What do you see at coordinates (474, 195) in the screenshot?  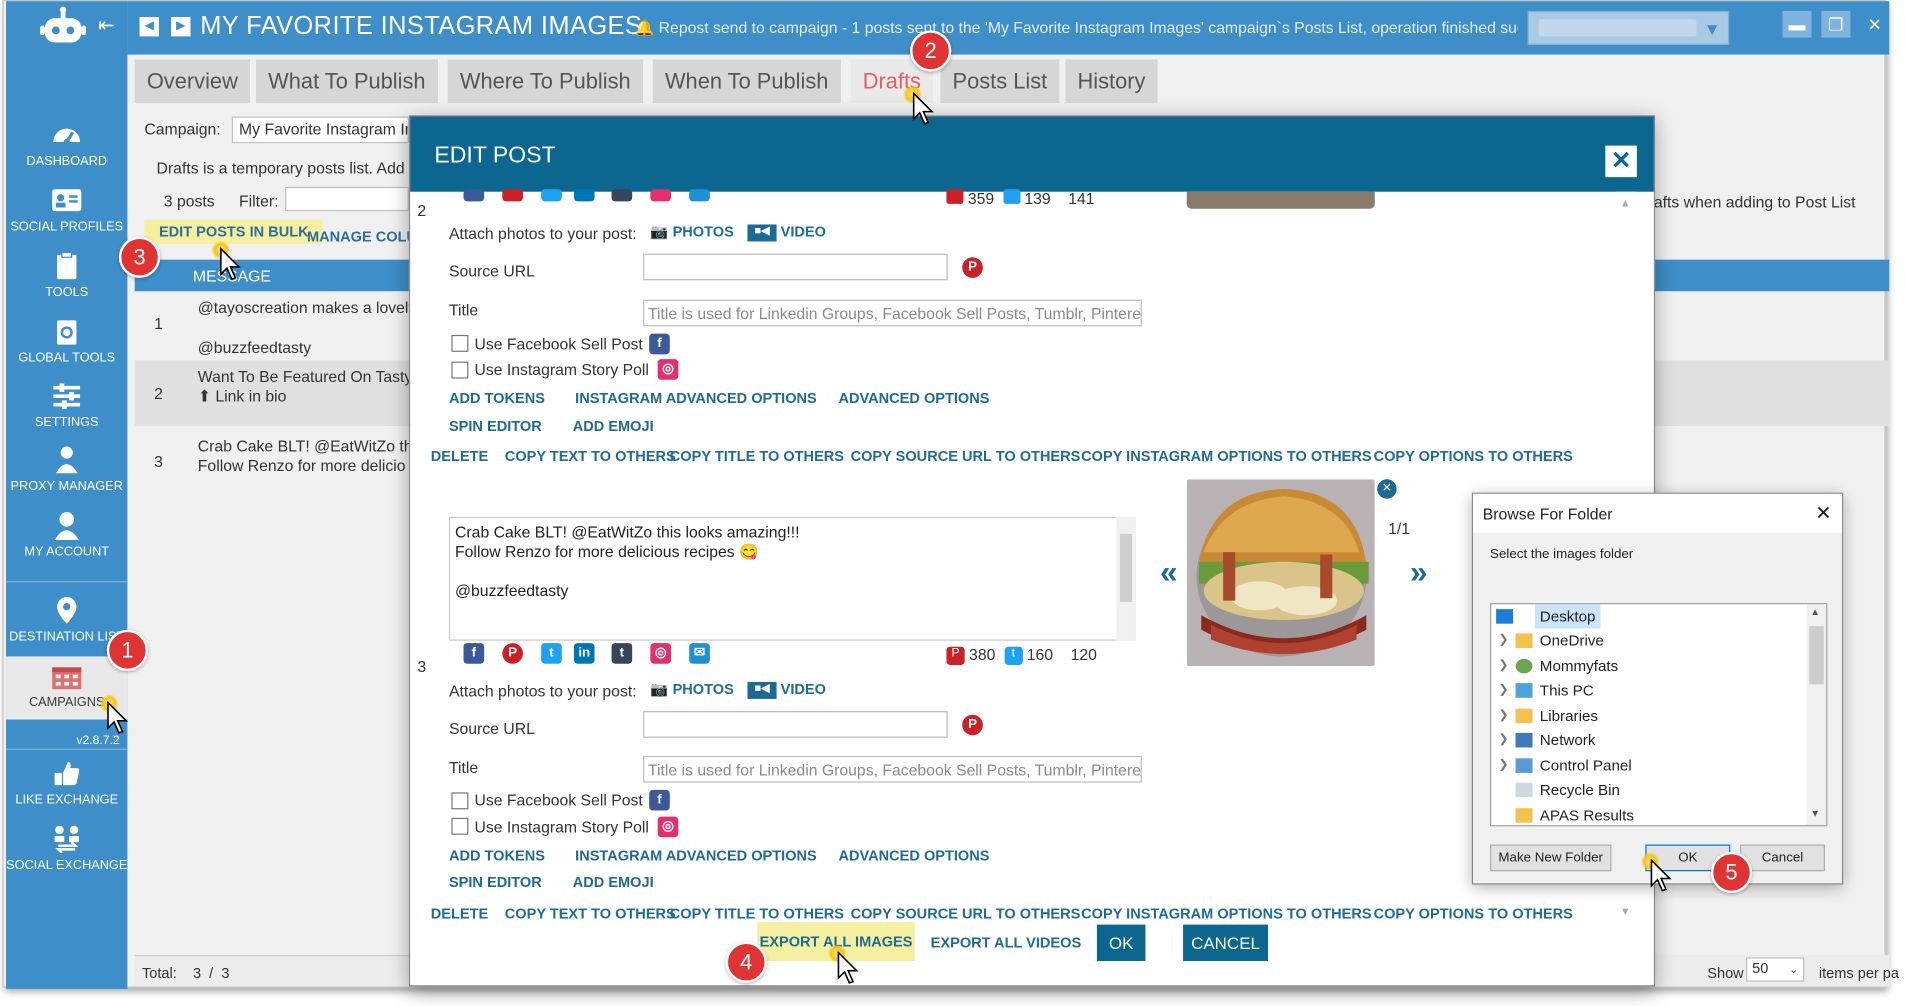 I see `facebook-share-icon` at bounding box center [474, 195].